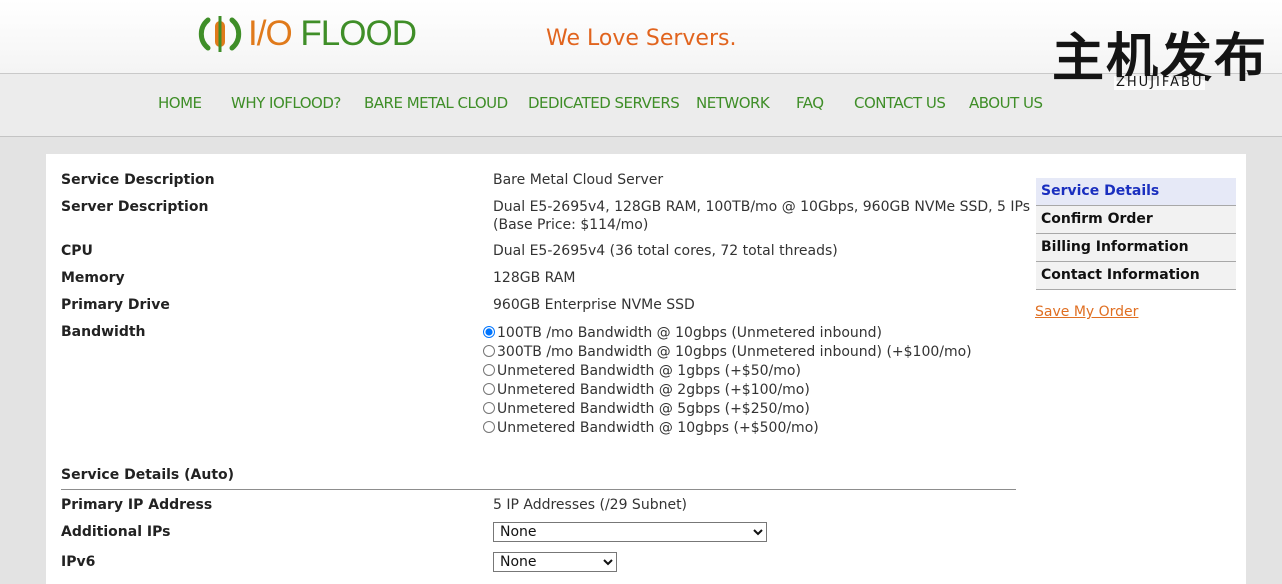 This screenshot has height=584, width=1282. Describe the element at coordinates (658, 428) in the screenshot. I see `bandwidth-option-label: Unmetered Bandwidth @ 10gbps (+$500/mo)` at that location.